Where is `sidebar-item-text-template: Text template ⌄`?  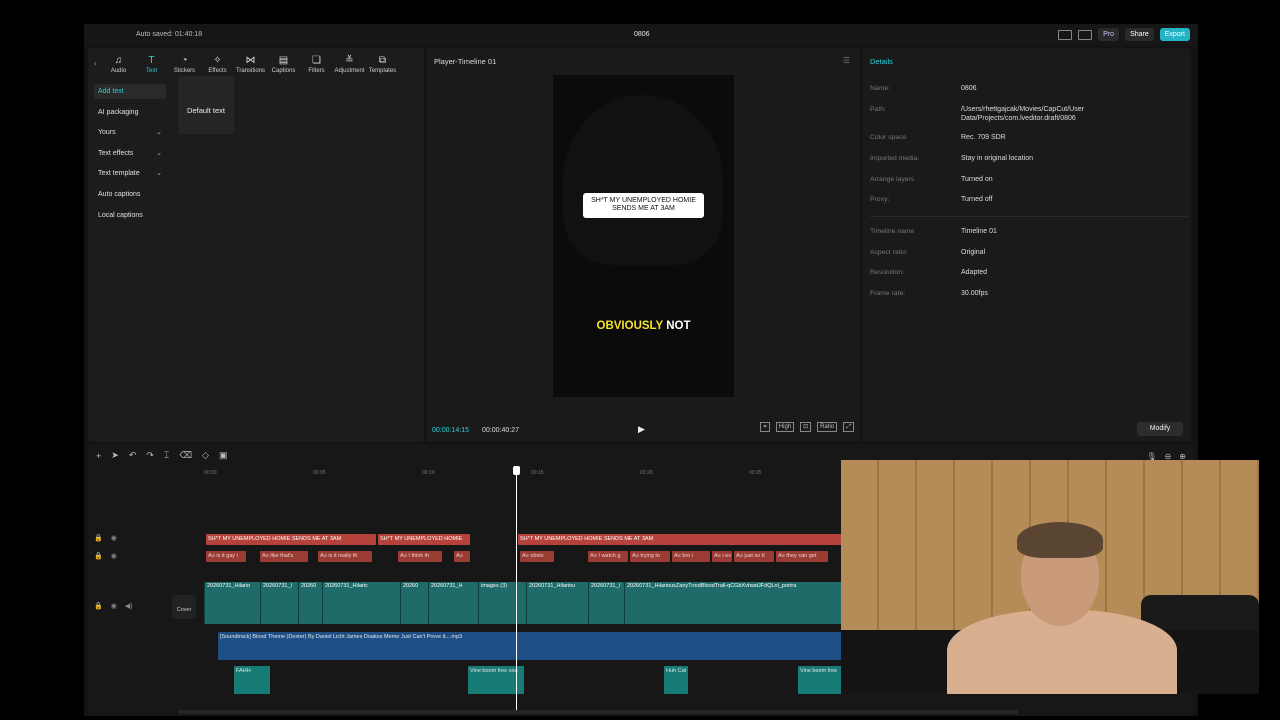 sidebar-item-text-template: Text template ⌄ is located at coordinates (130, 173).